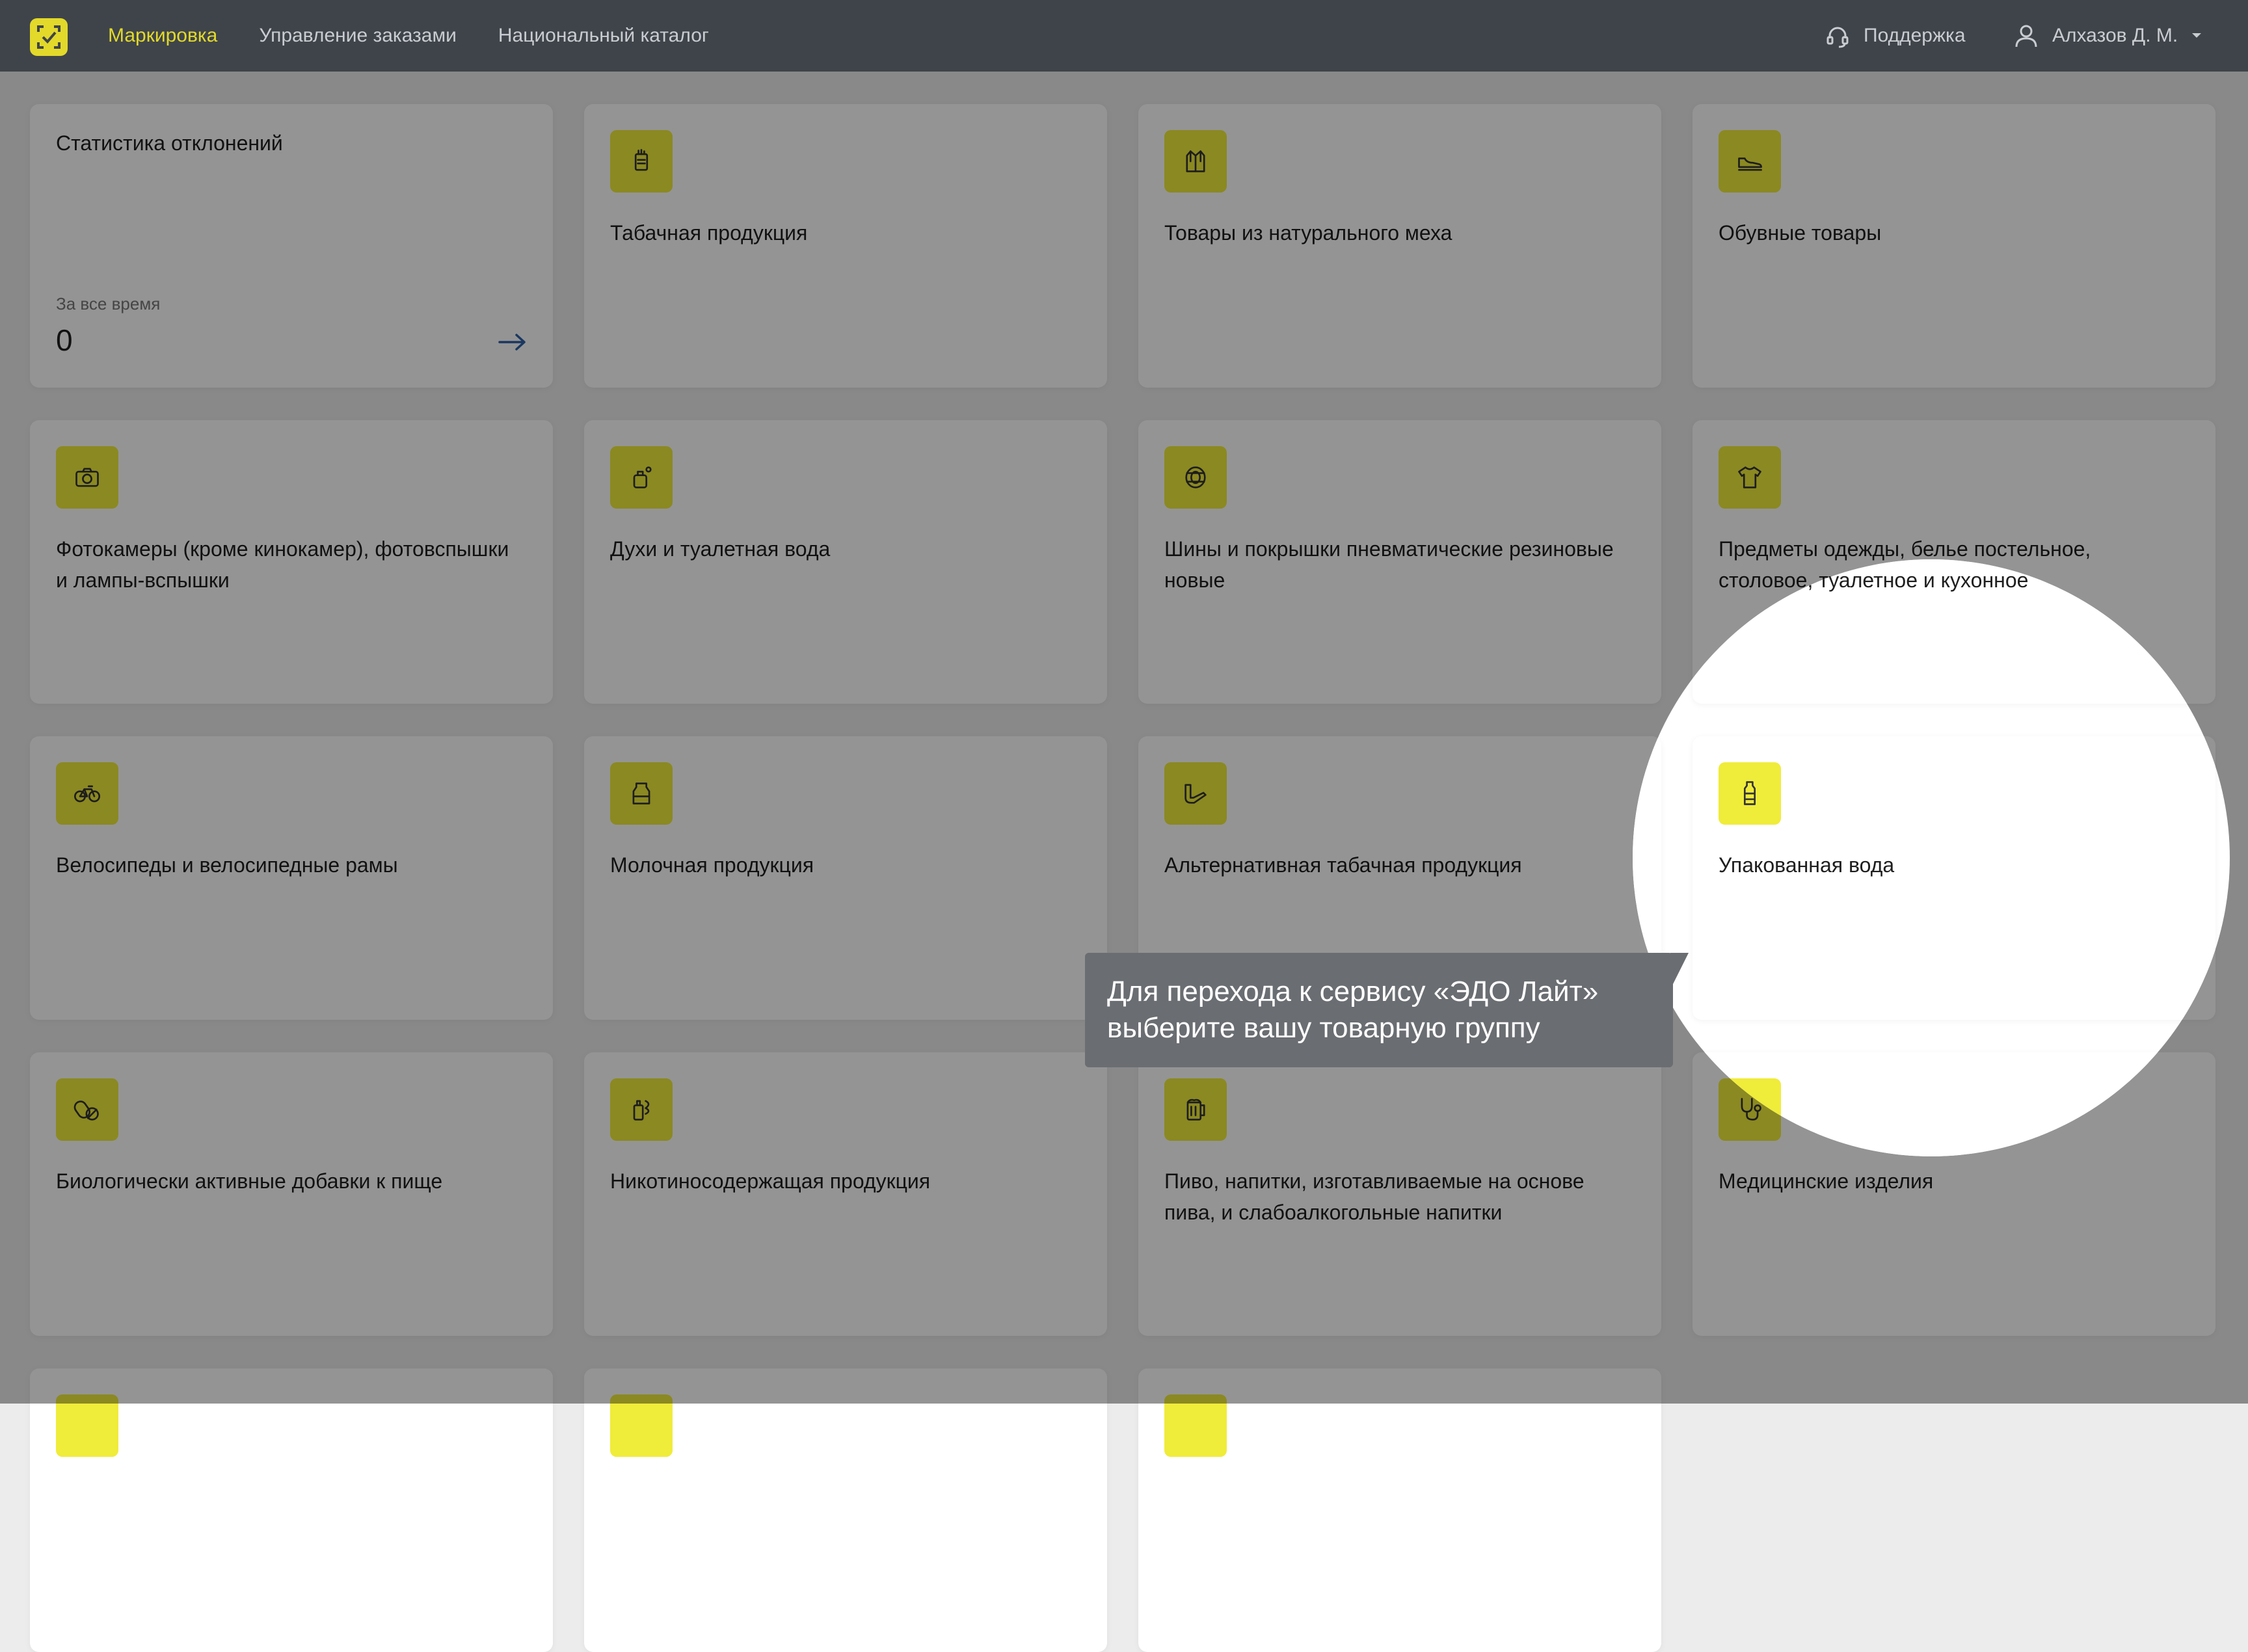 This screenshot has height=1652, width=2248. I want to click on category-card: Упакованная вода, so click(1954, 878).